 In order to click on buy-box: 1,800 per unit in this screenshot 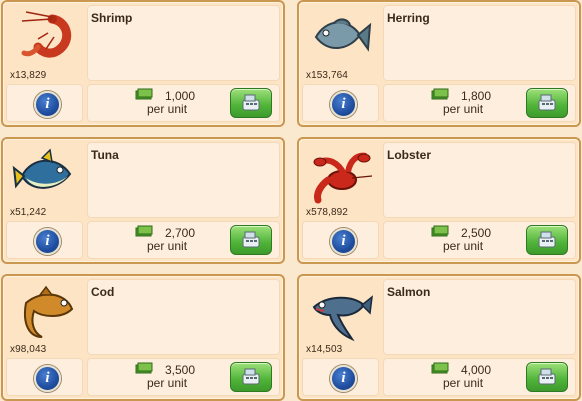, I will do `click(479, 103)`.